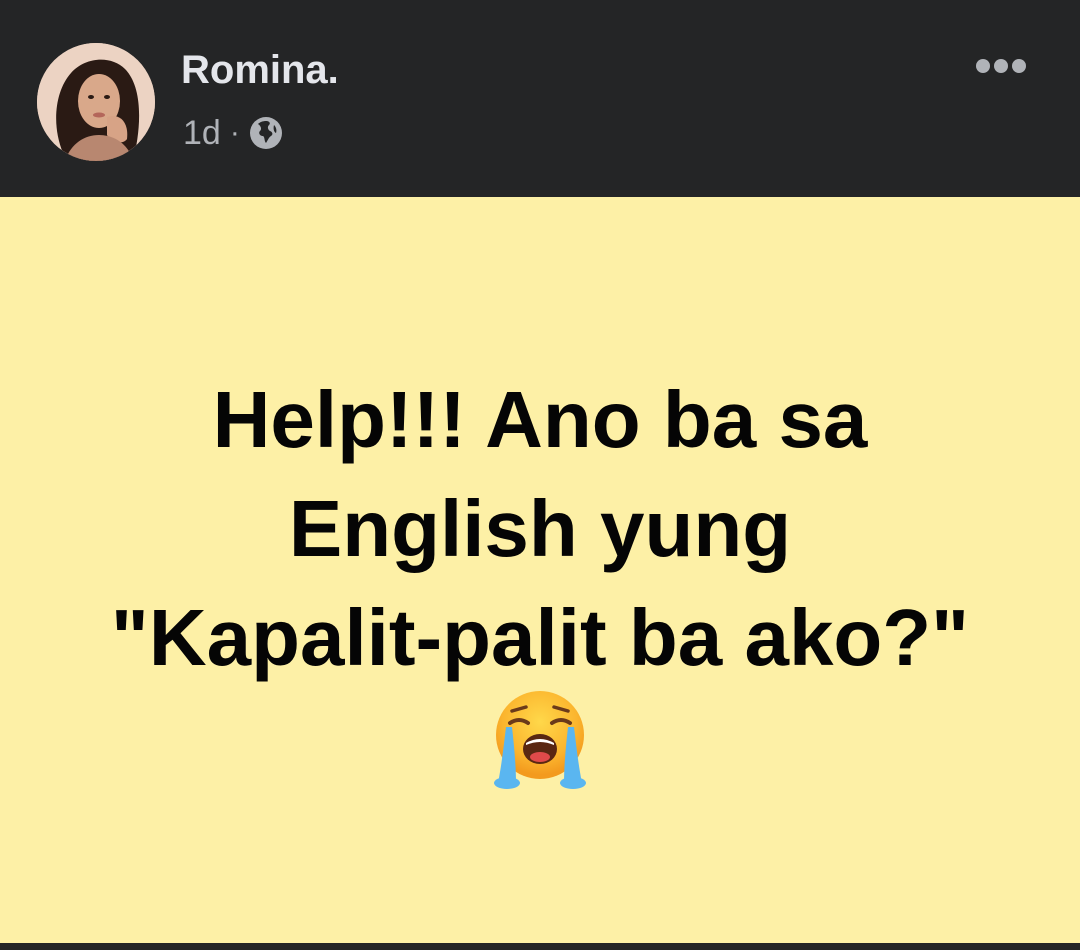 Image resolution: width=1080 pixels, height=950 pixels. I want to click on avatar-image, so click(96, 102).